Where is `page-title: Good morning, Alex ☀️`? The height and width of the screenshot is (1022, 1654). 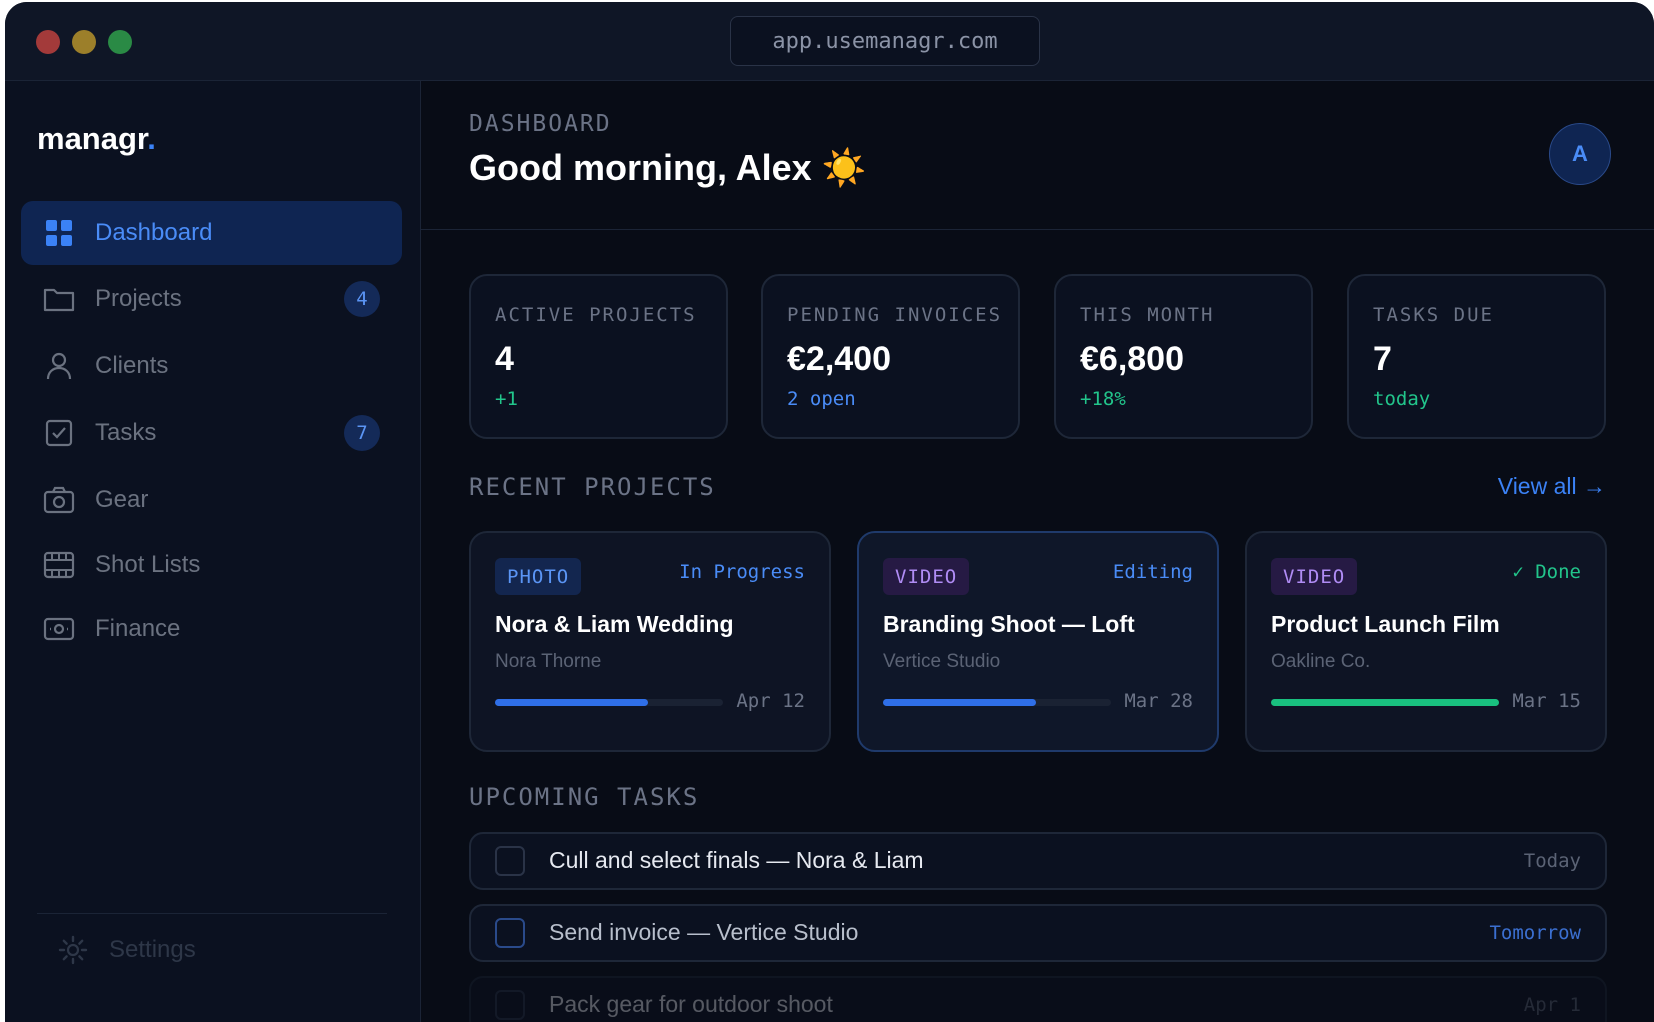
page-title: Good morning, Alex ☀️ is located at coordinates (668, 167).